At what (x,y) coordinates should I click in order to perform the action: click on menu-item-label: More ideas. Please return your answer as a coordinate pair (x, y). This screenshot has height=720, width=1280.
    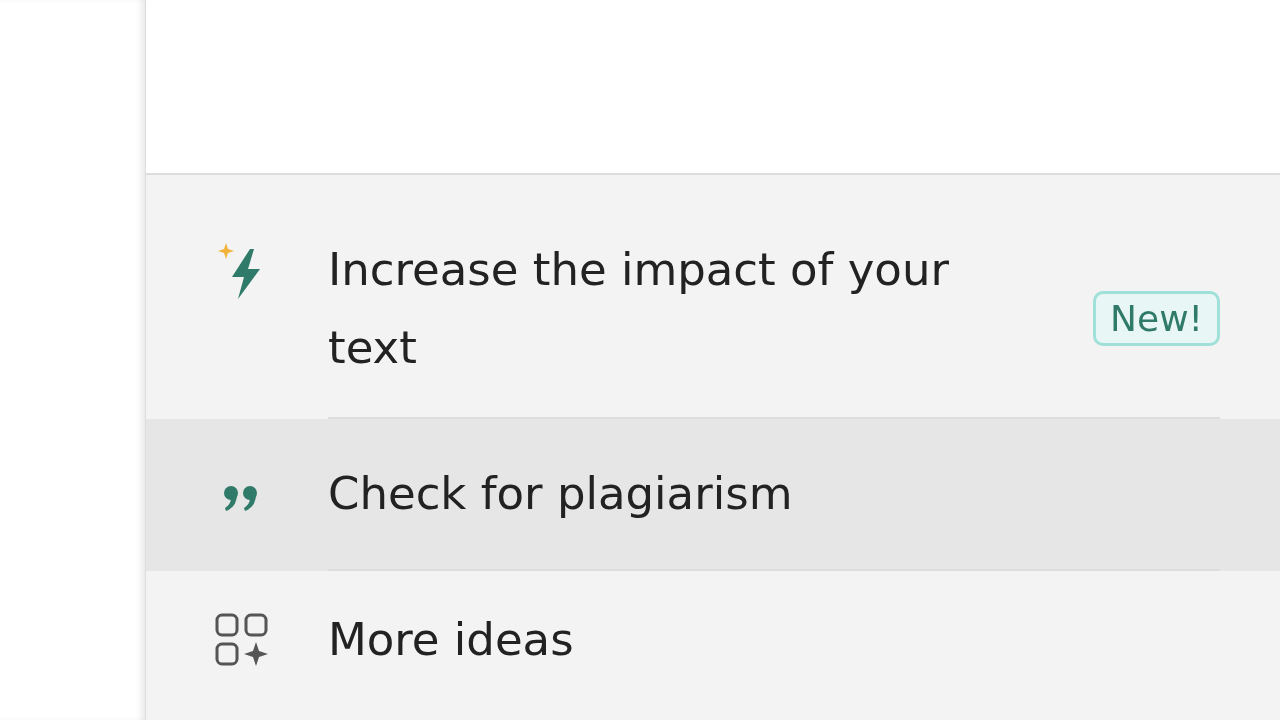
    Looking at the image, I should click on (451, 640).